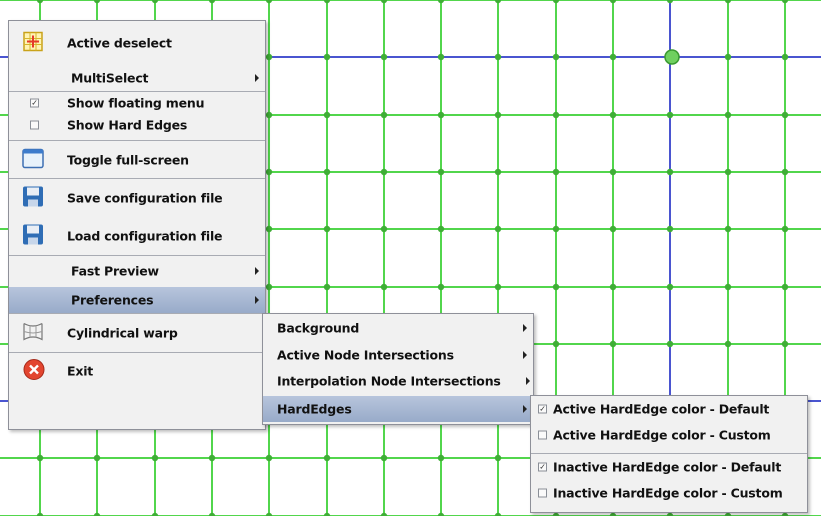  Describe the element at coordinates (137, 300) in the screenshot. I see `menu-item-preferences: Preferences` at that location.